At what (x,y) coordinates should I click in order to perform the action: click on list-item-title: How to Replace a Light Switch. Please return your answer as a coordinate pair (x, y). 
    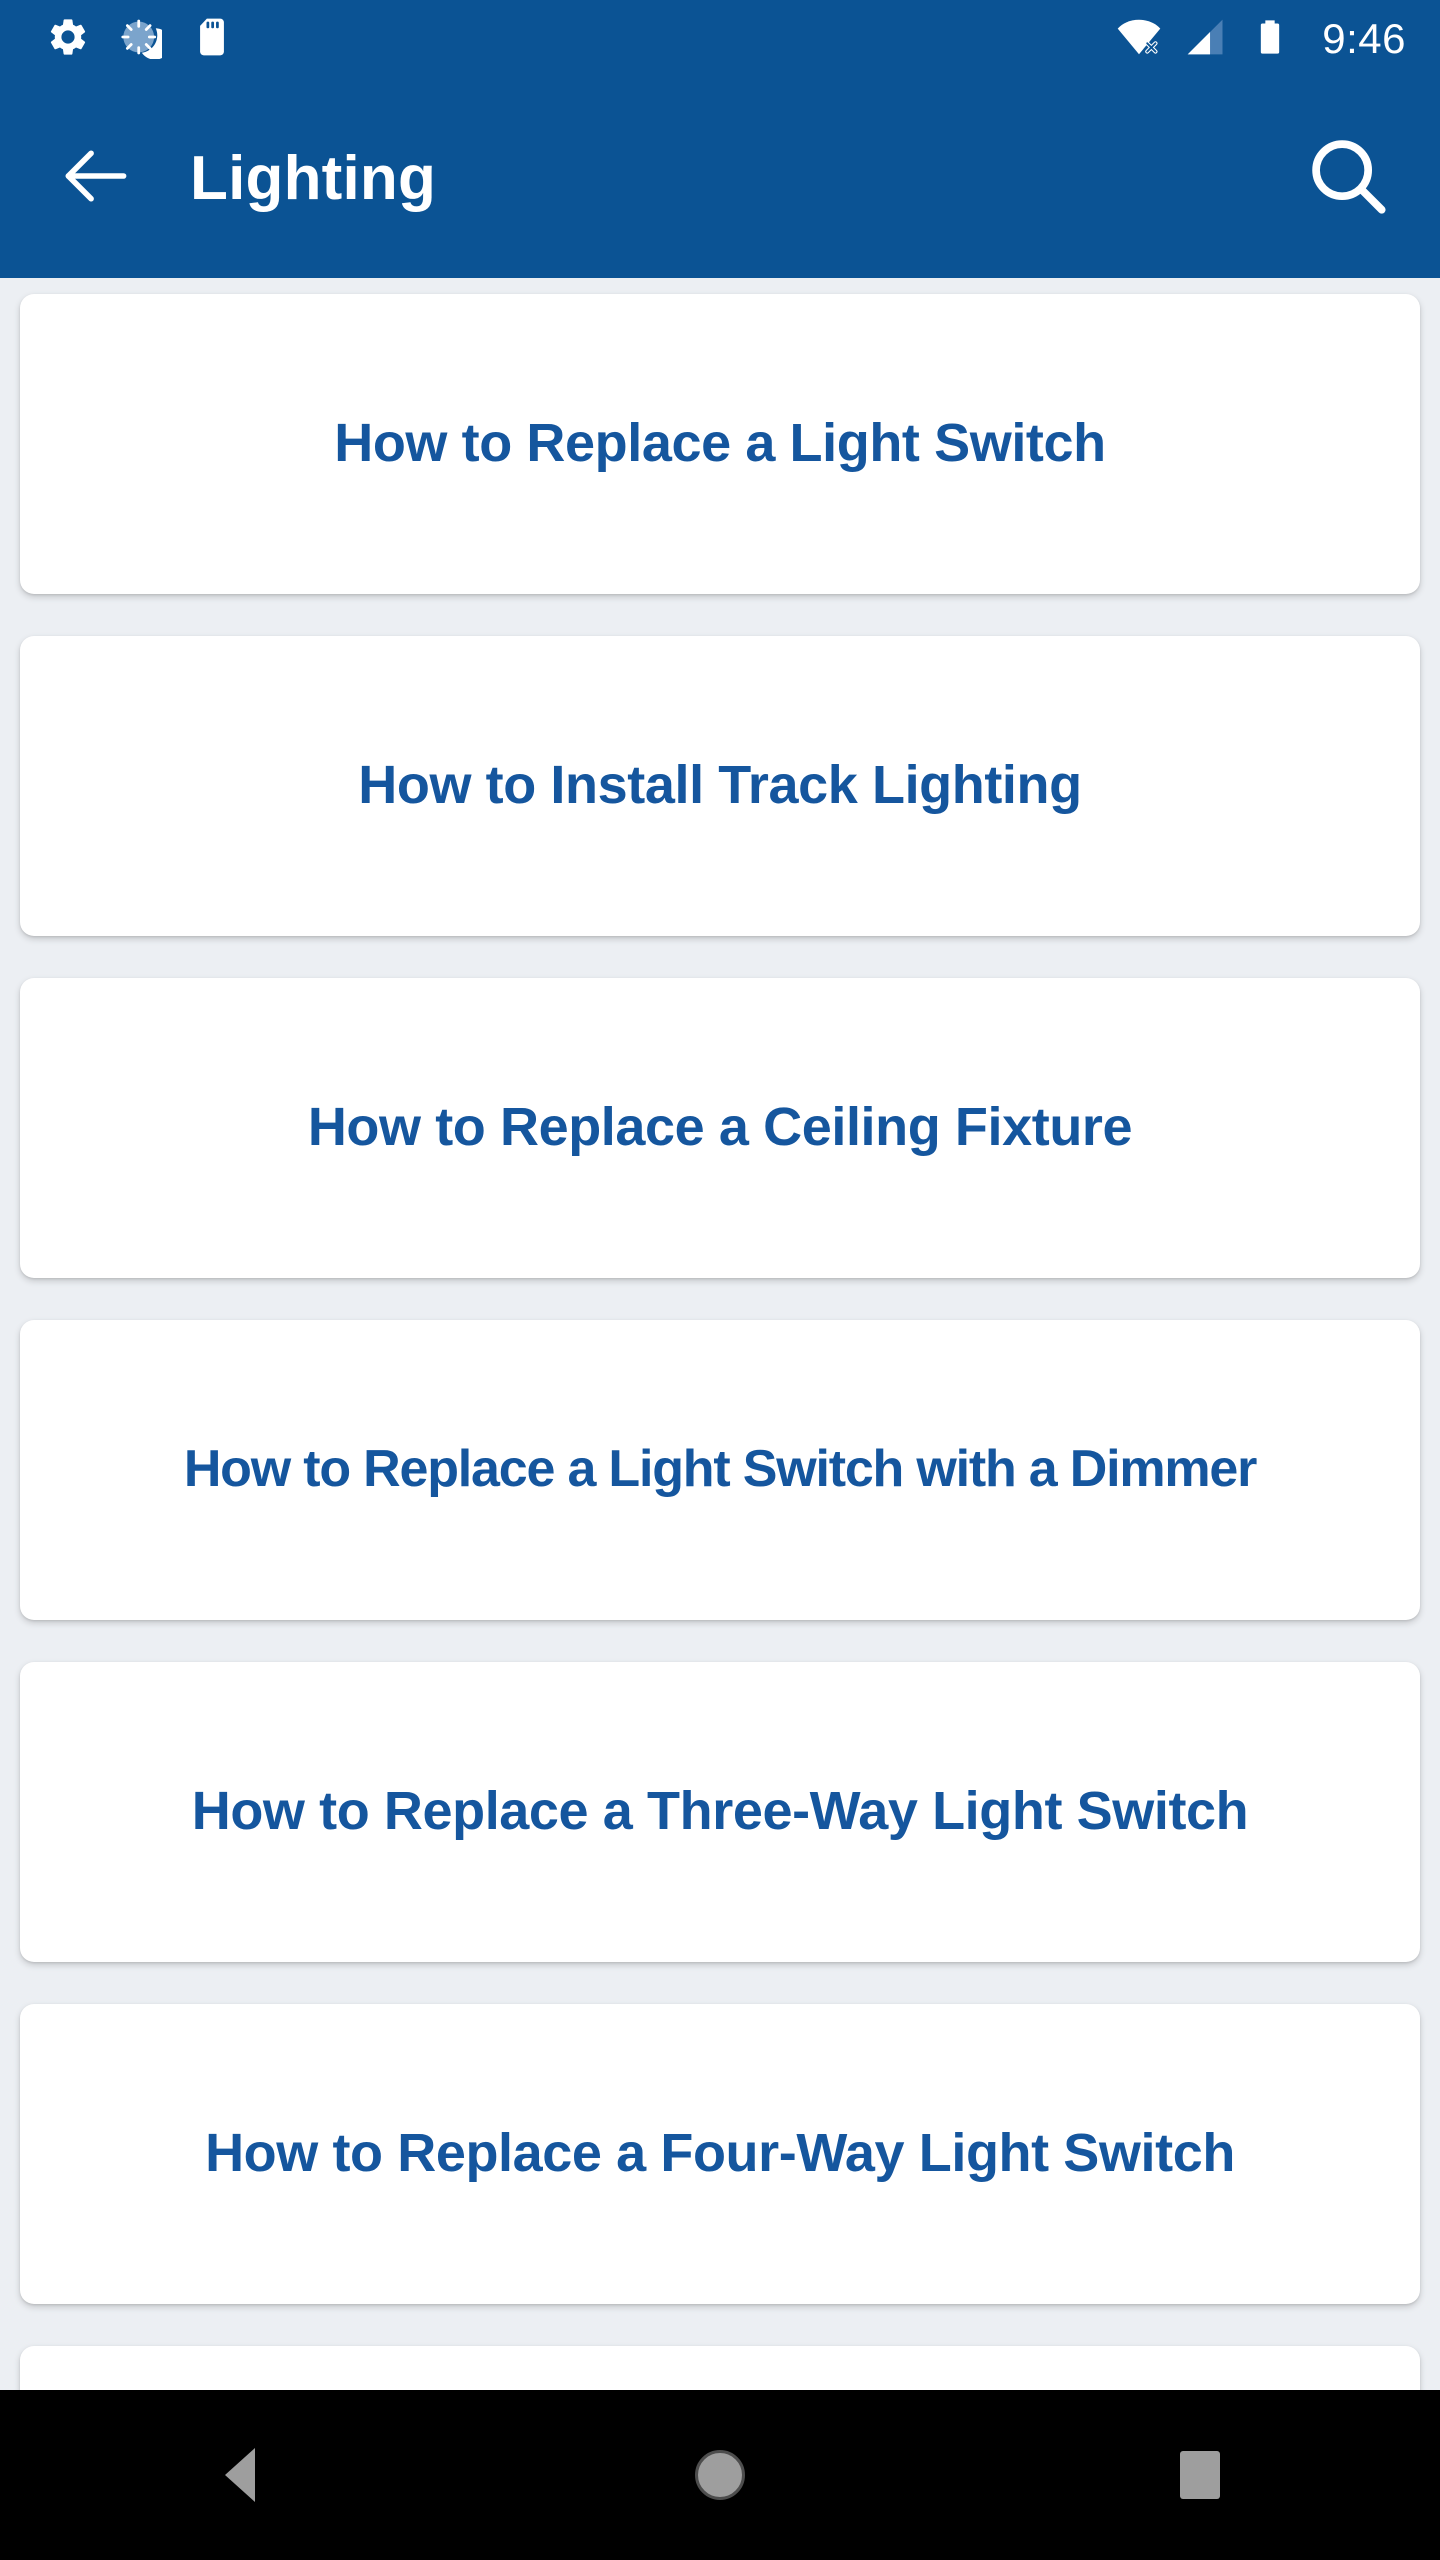
    Looking at the image, I should click on (720, 443).